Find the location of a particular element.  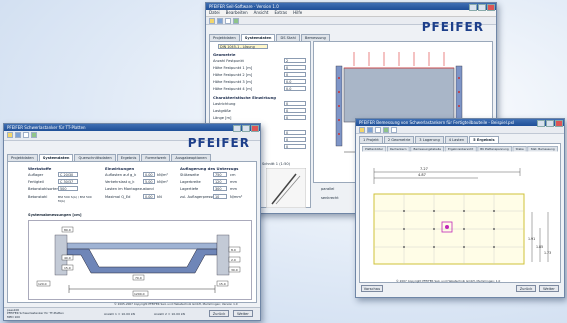

subtab: Rechenkern is located at coordinates (398, 149).